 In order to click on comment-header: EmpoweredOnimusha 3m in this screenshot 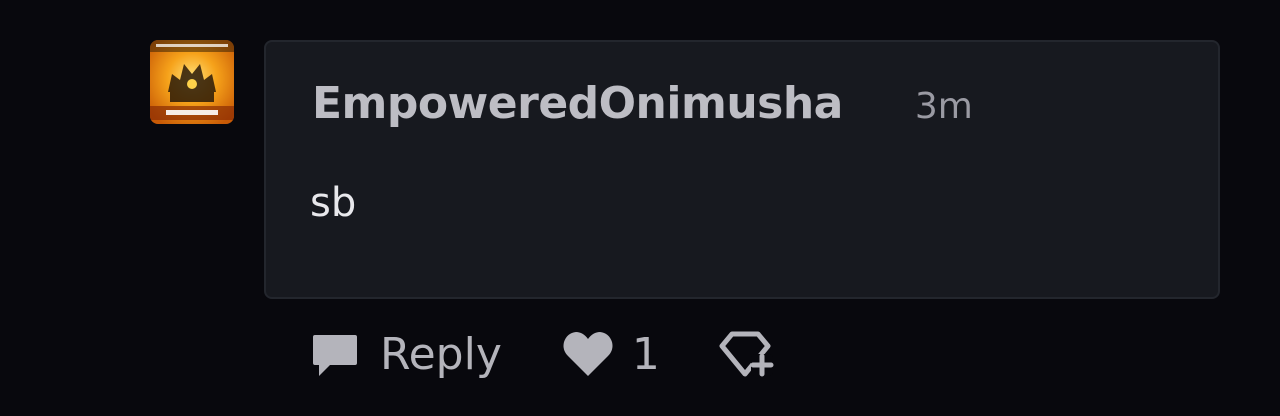, I will do `click(642, 103)`.